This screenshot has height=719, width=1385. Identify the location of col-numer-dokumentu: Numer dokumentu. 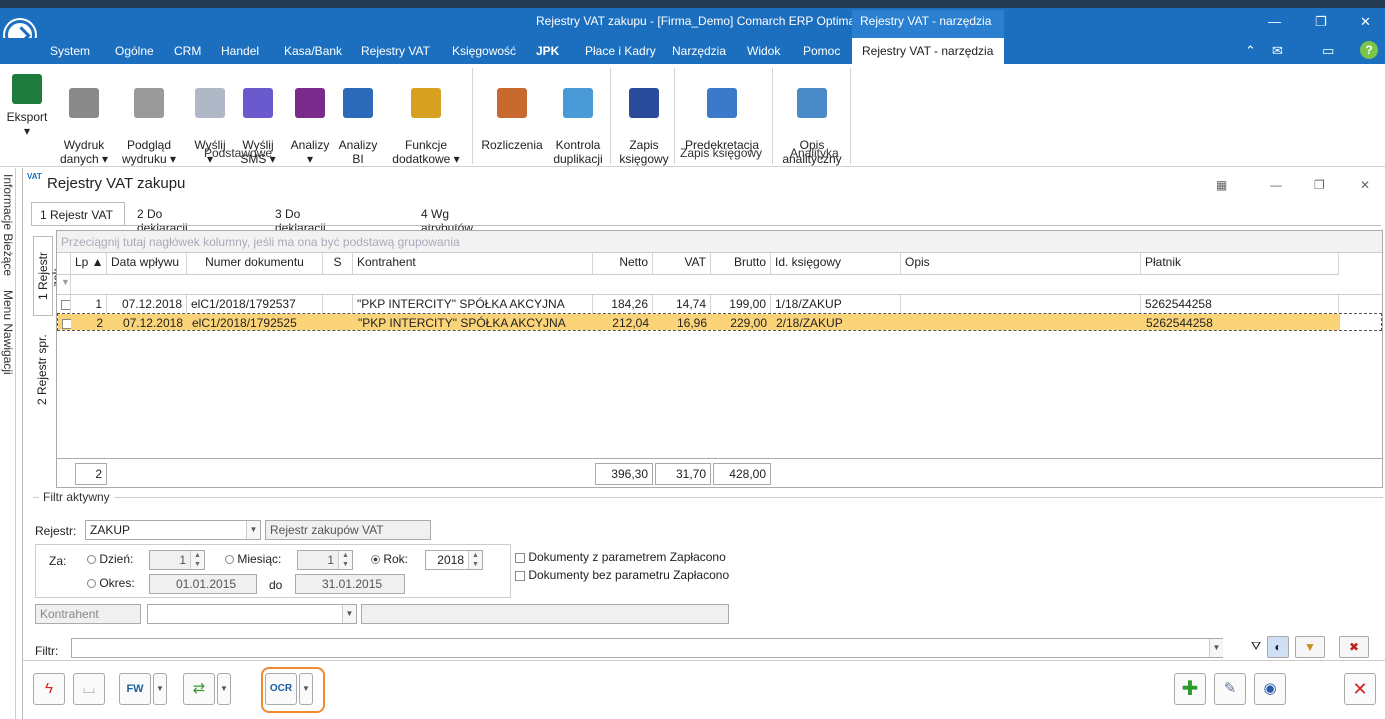
(255, 264).